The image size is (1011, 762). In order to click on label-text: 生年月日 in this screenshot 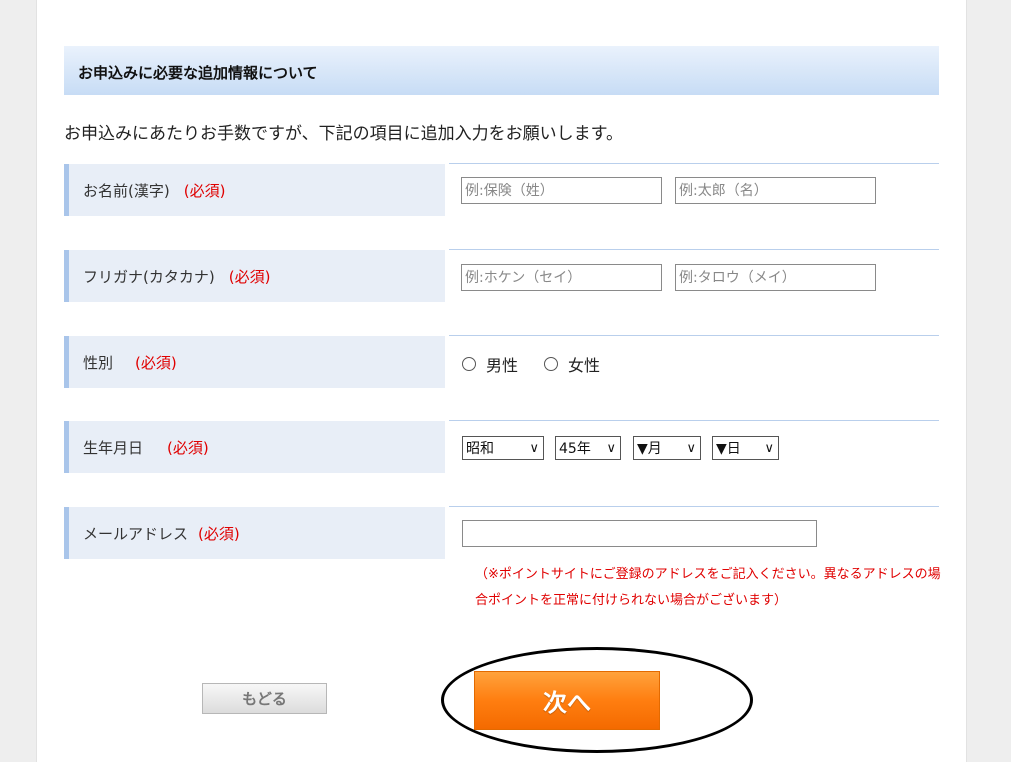, I will do `click(113, 448)`.